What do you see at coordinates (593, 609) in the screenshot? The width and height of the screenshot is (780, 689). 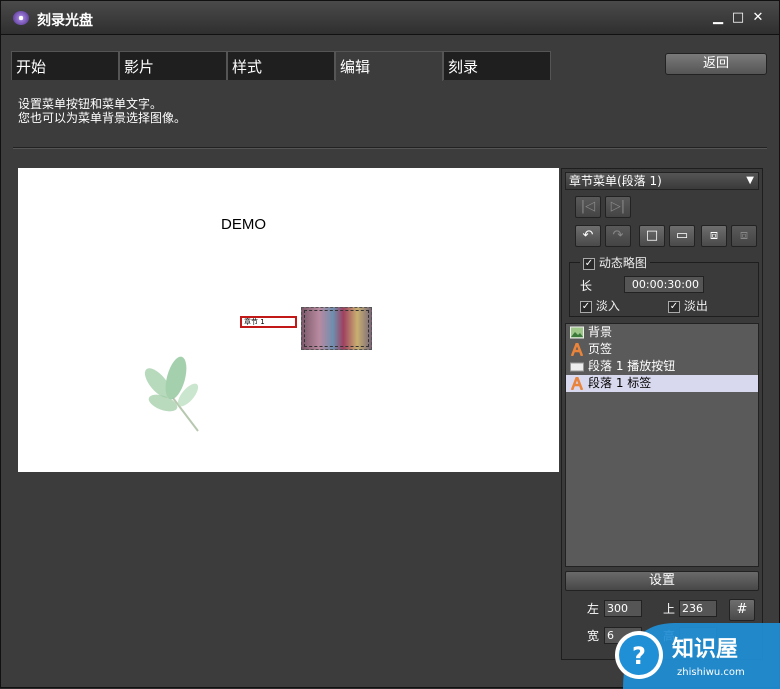 I see `left-label: 左` at bounding box center [593, 609].